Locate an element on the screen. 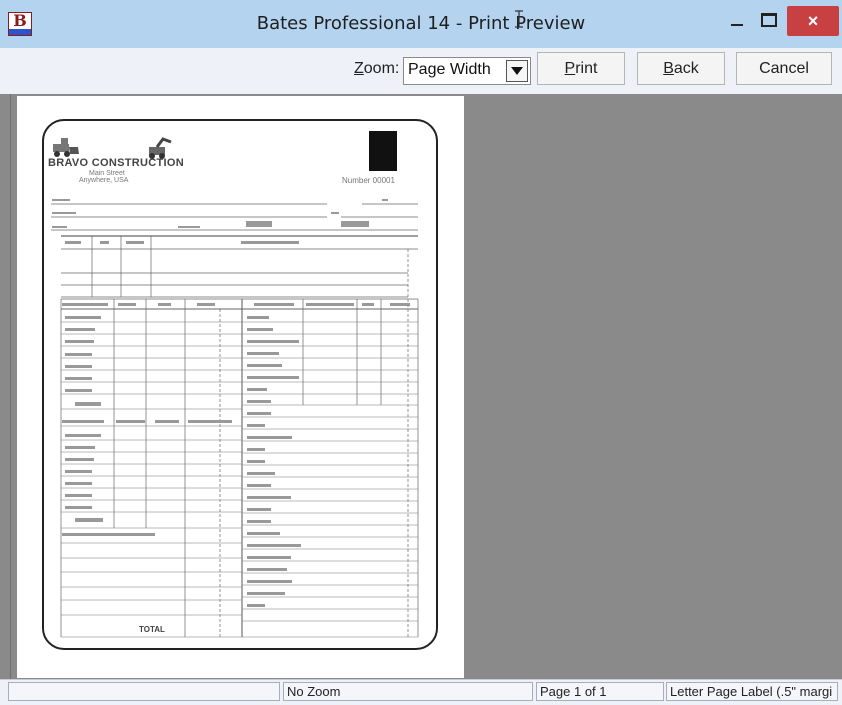 The height and width of the screenshot is (705, 842). back-access-key: B is located at coordinates (668, 68).